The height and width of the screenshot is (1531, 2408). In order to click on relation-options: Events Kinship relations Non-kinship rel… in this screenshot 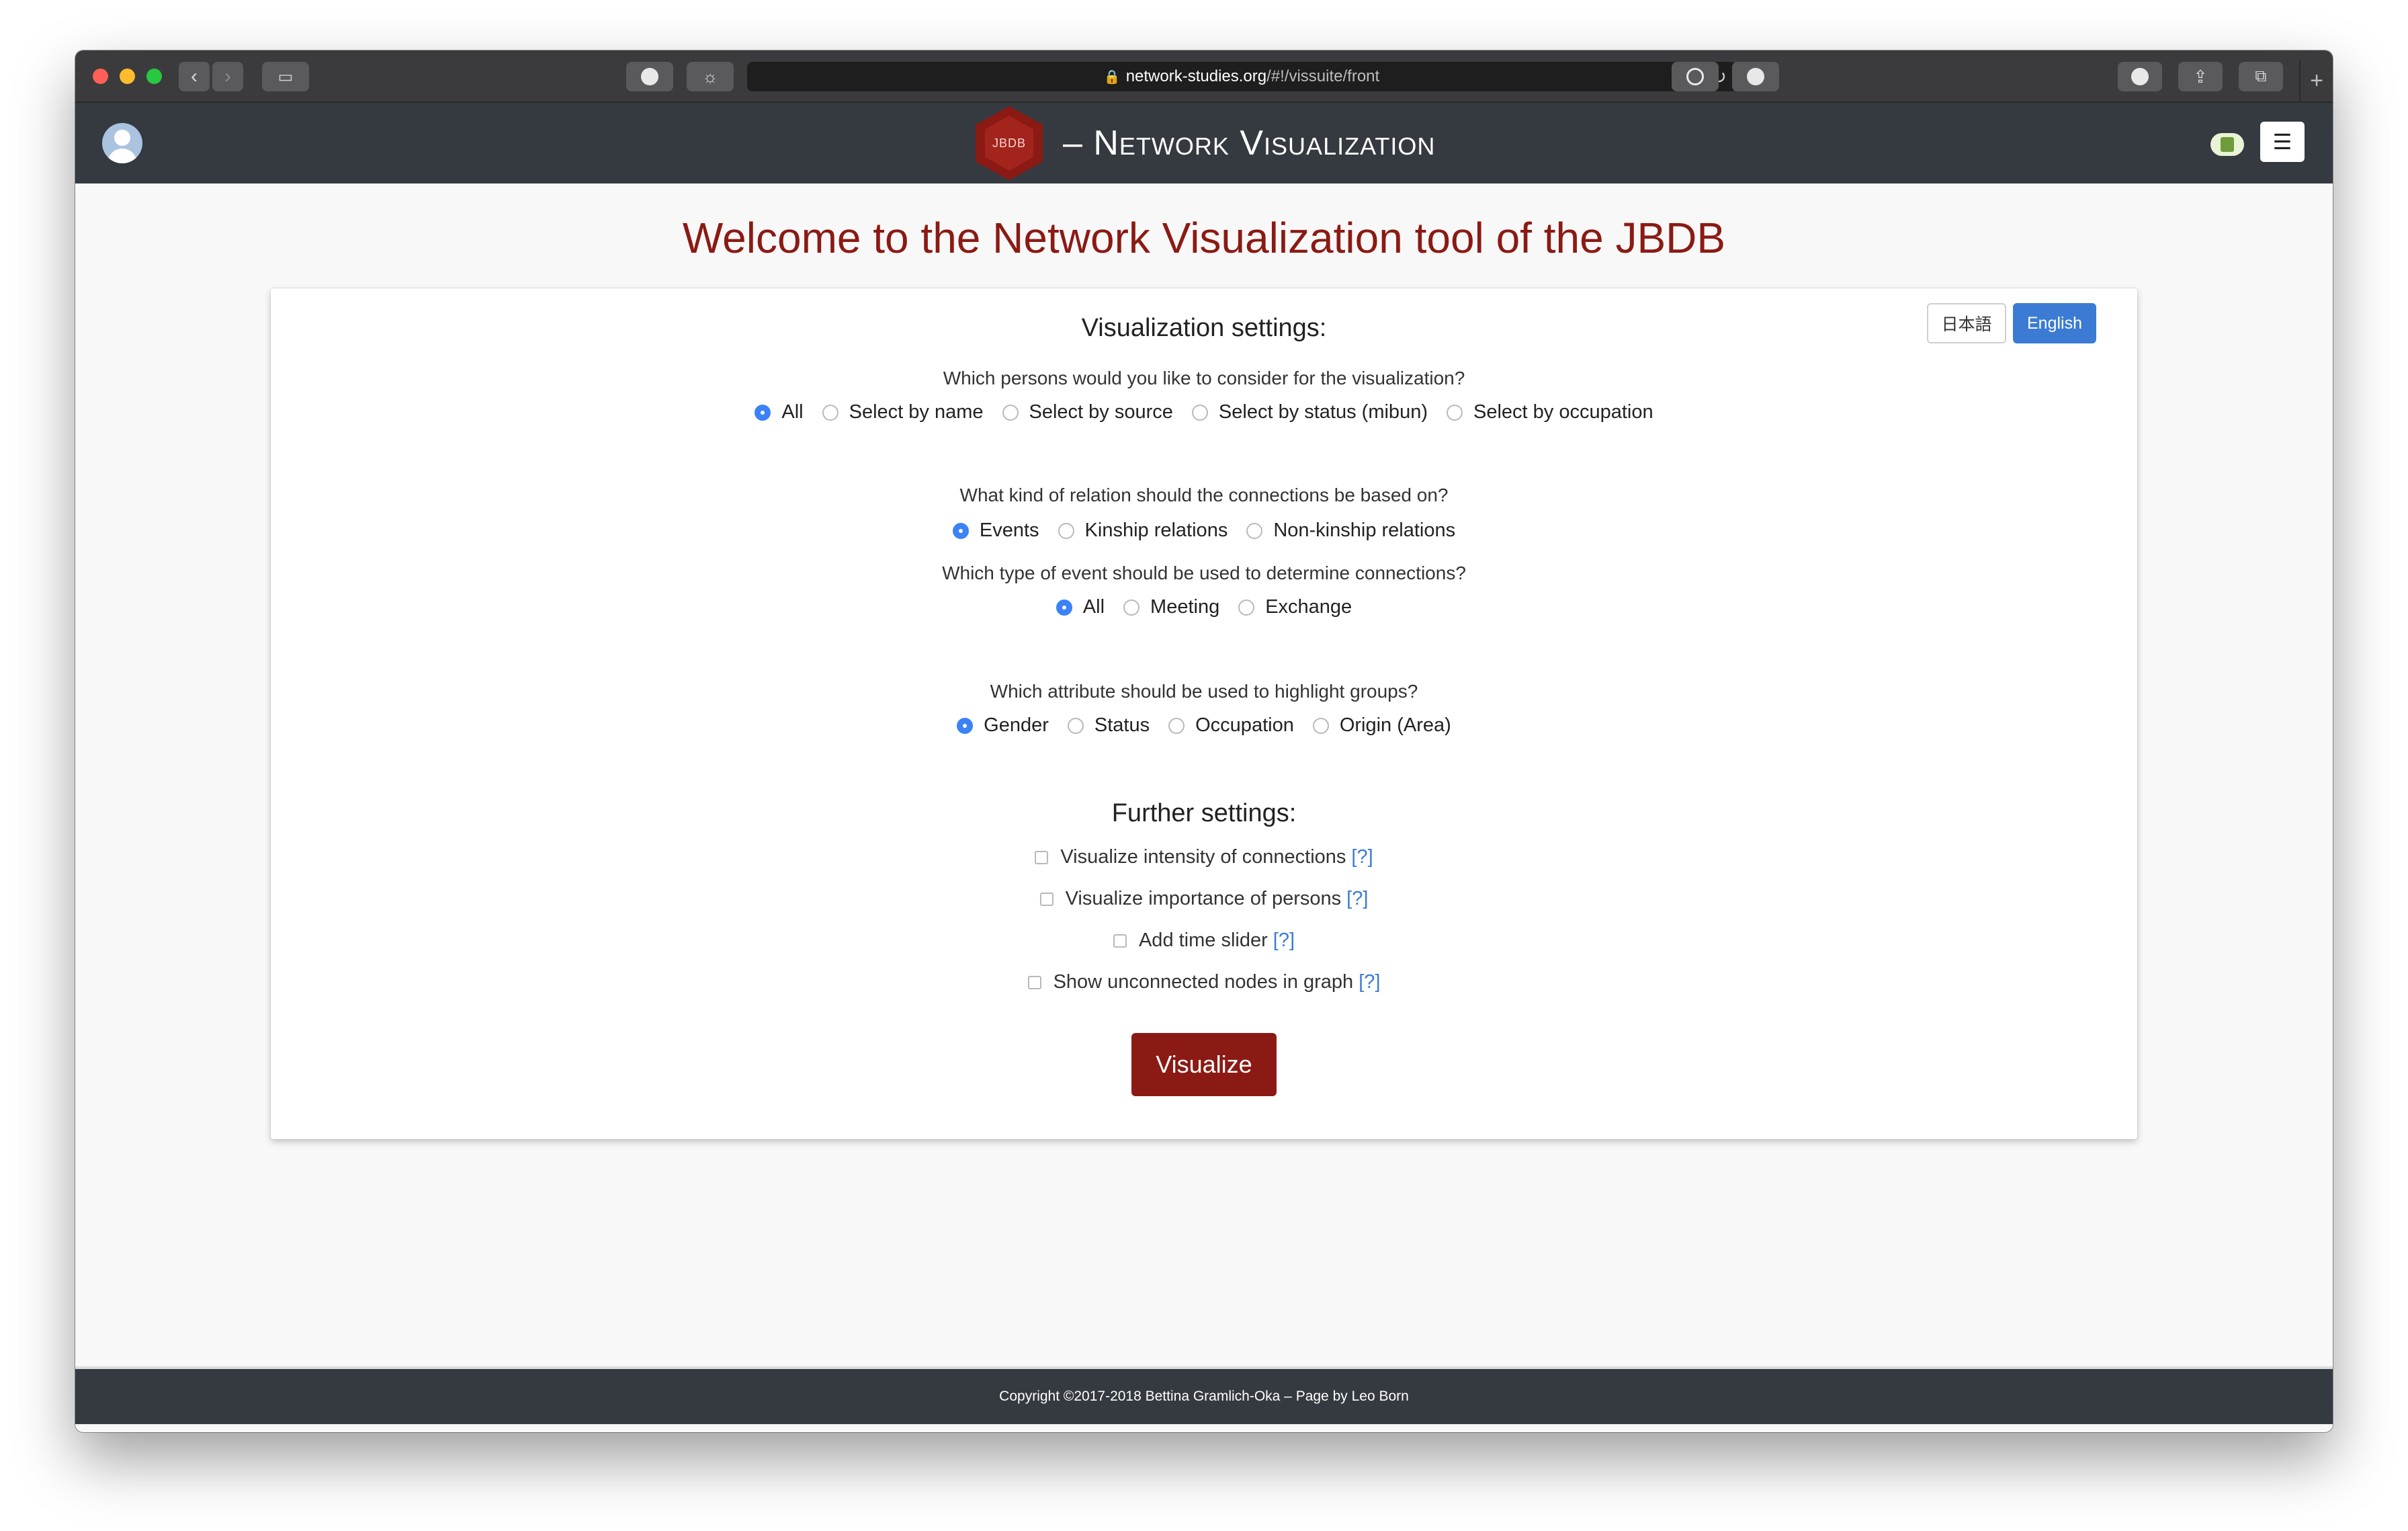, I will do `click(1204, 531)`.